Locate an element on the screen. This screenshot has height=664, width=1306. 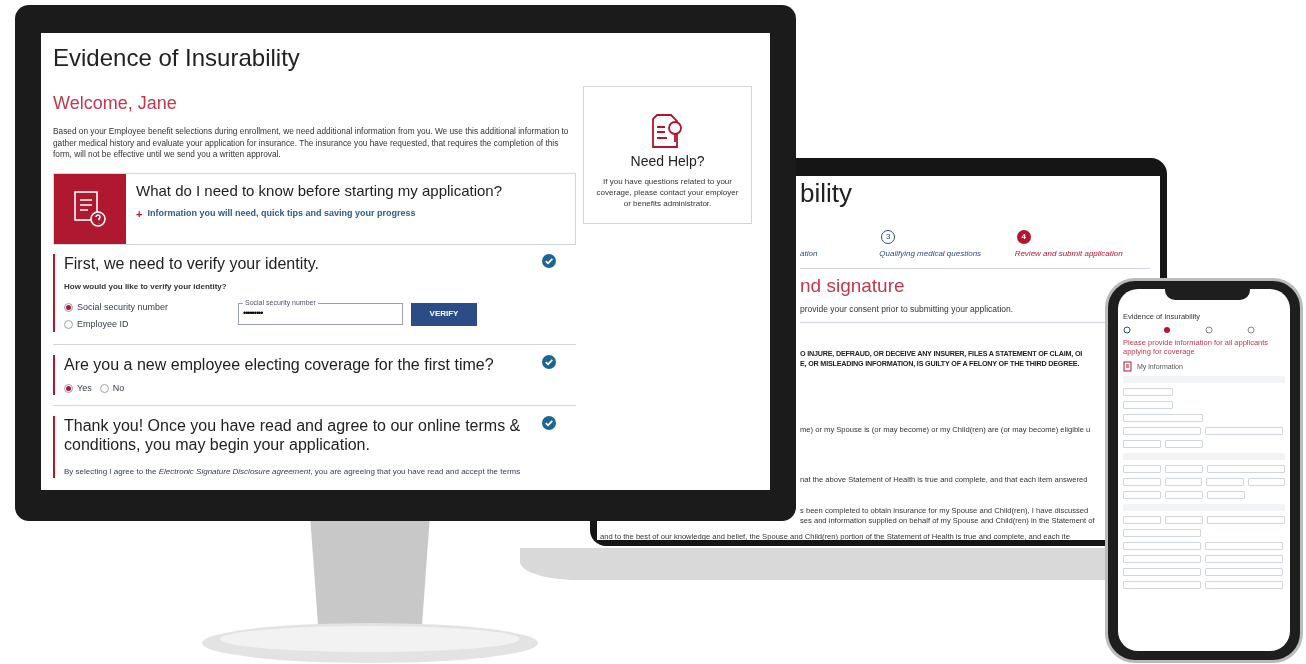
verify-button: VERIFY is located at coordinates (444, 314).